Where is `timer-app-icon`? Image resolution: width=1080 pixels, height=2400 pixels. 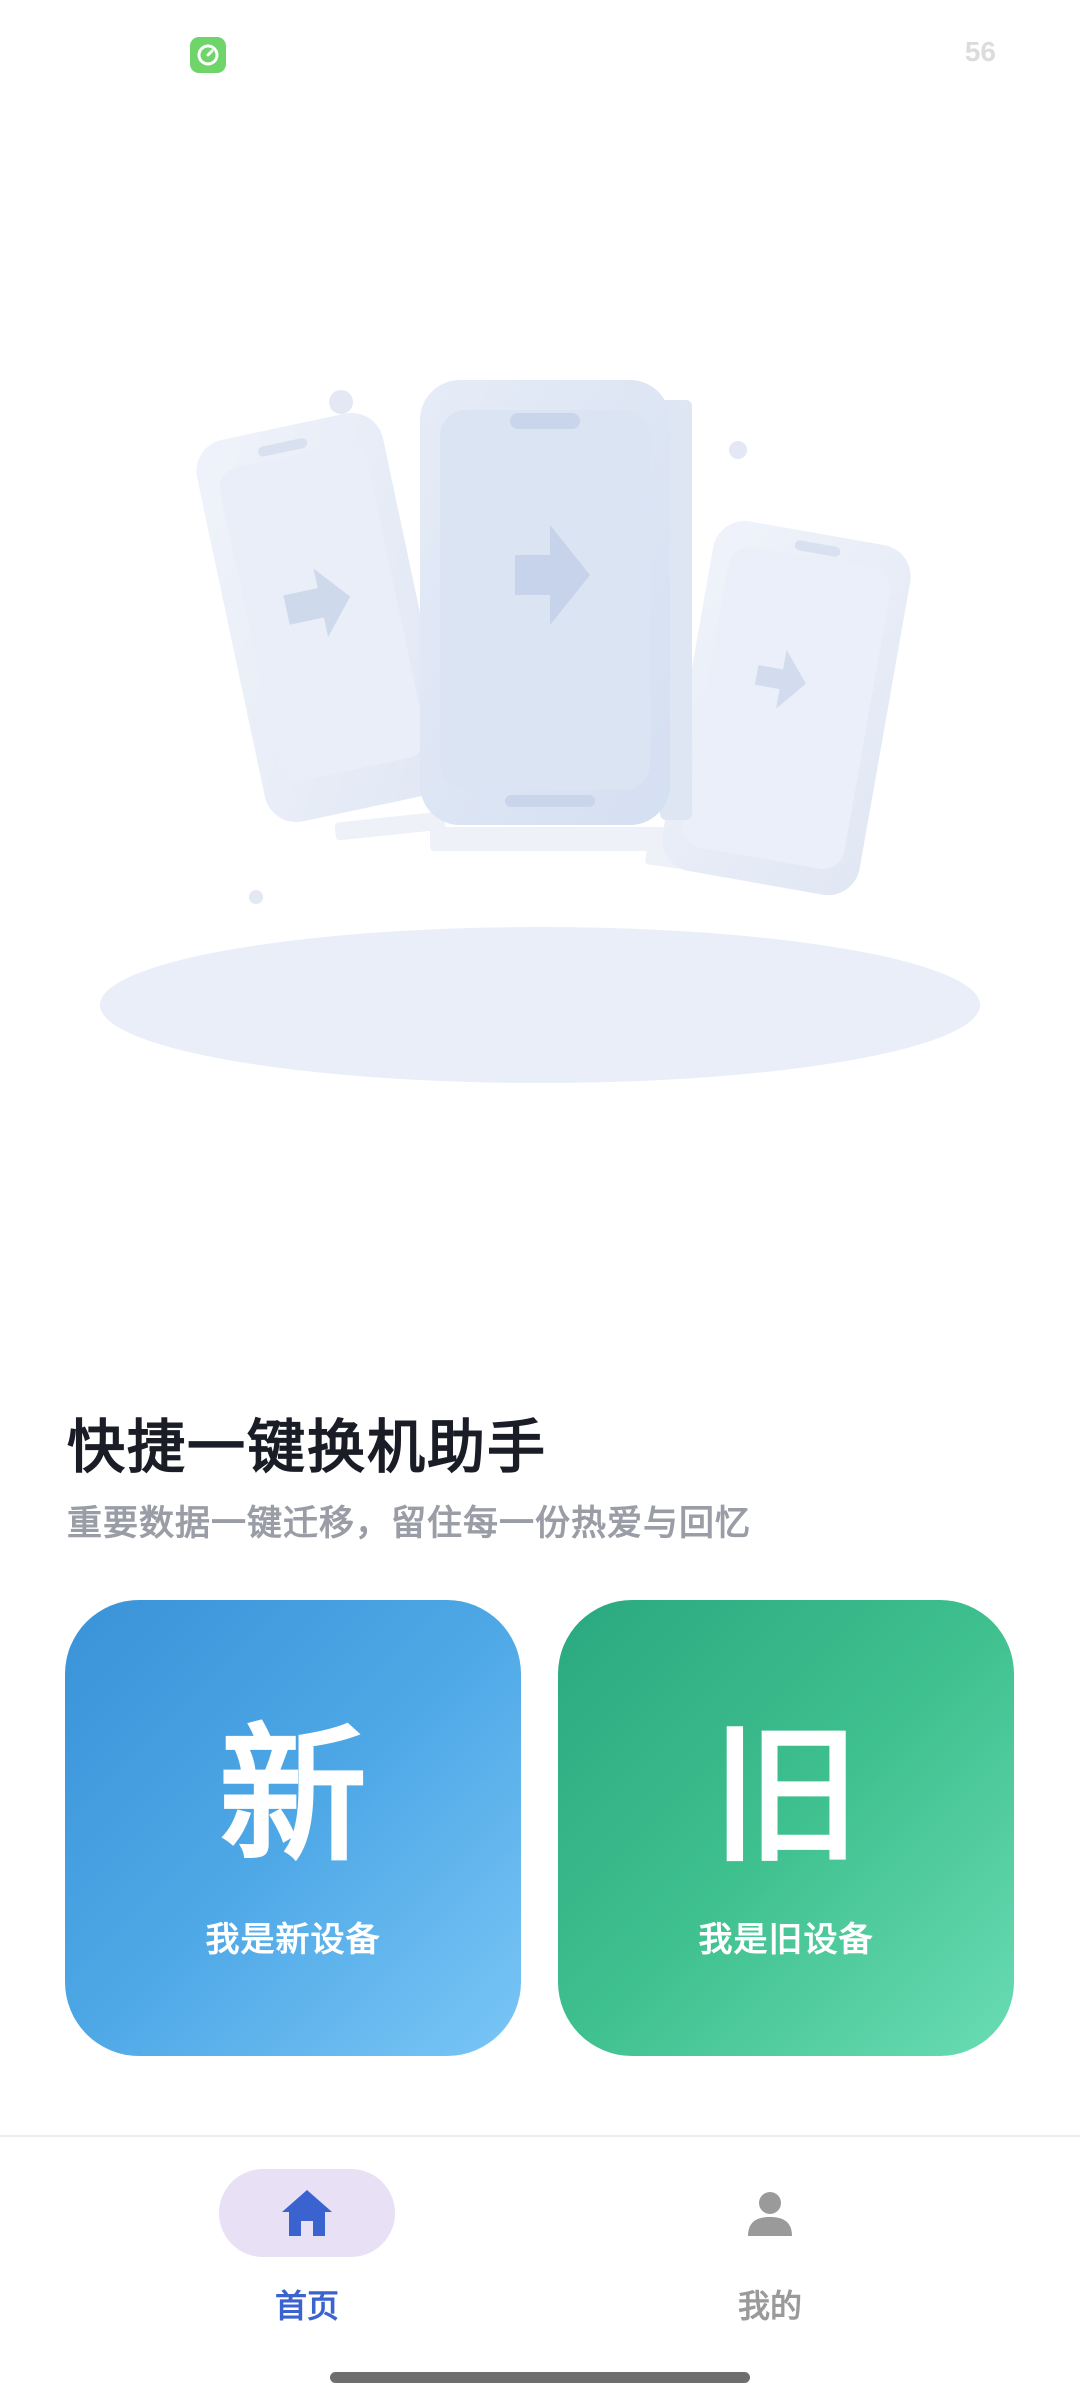 timer-app-icon is located at coordinates (208, 55).